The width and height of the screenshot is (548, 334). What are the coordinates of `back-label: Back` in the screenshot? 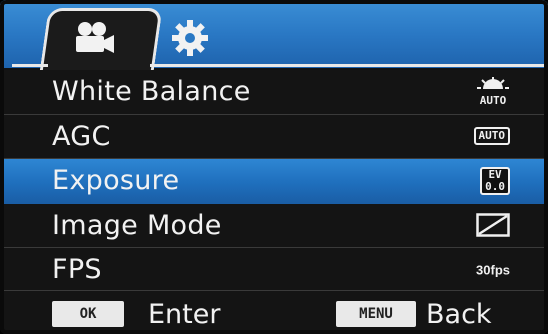 It's located at (459, 314).